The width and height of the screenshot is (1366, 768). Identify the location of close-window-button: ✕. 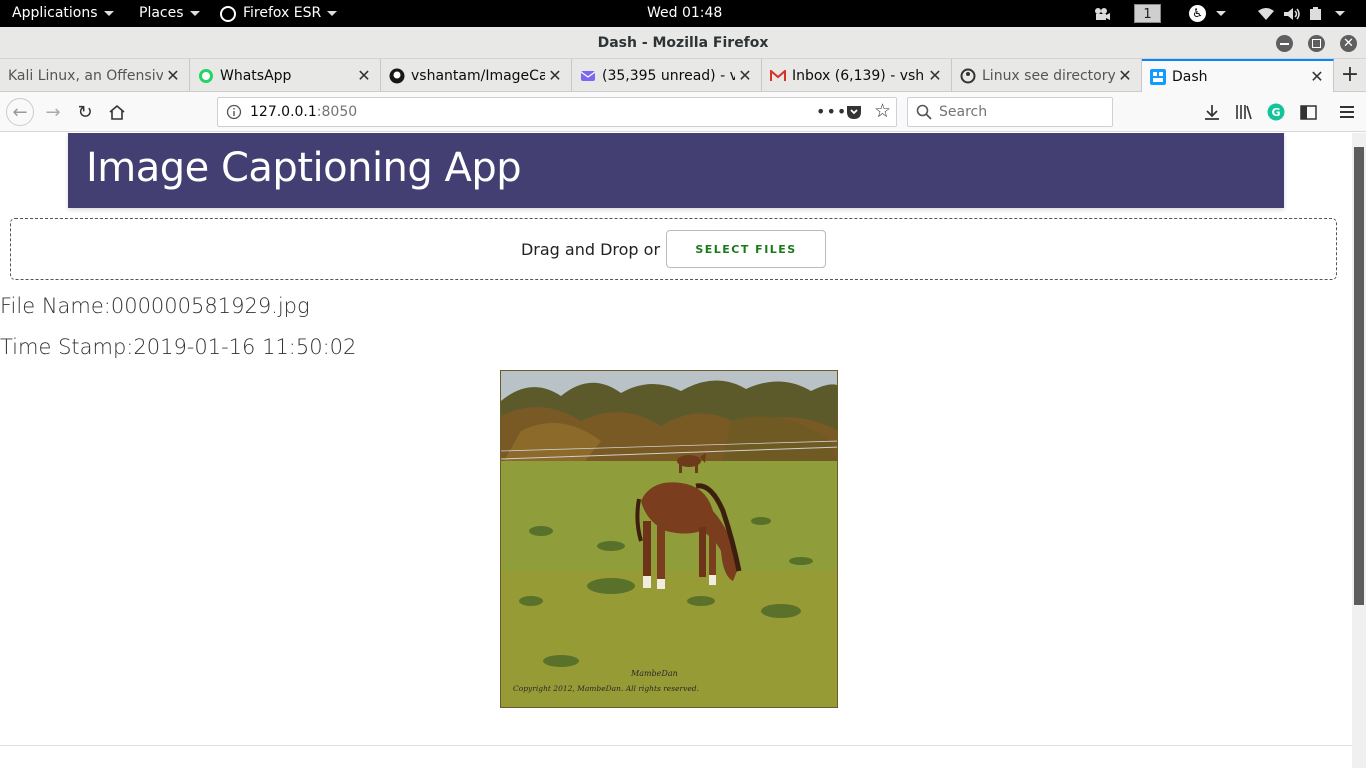
(1348, 43).